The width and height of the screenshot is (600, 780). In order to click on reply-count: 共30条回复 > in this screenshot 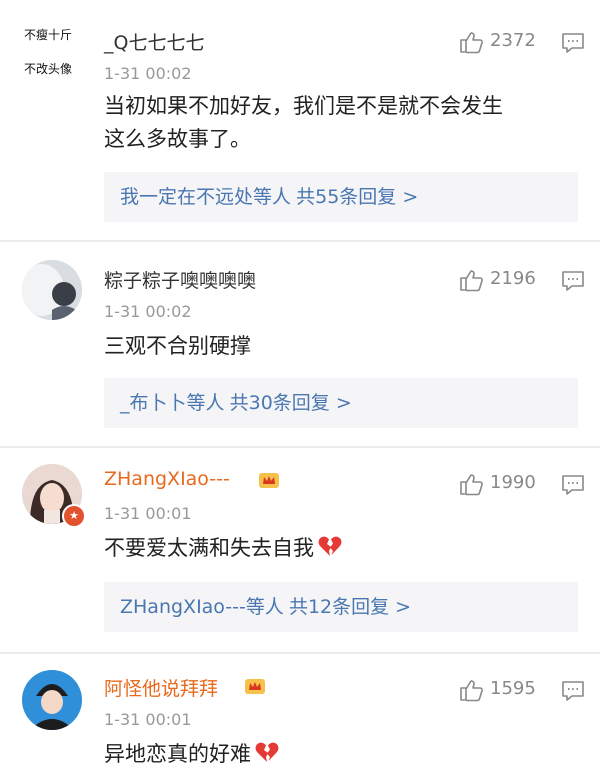, I will do `click(290, 403)`.